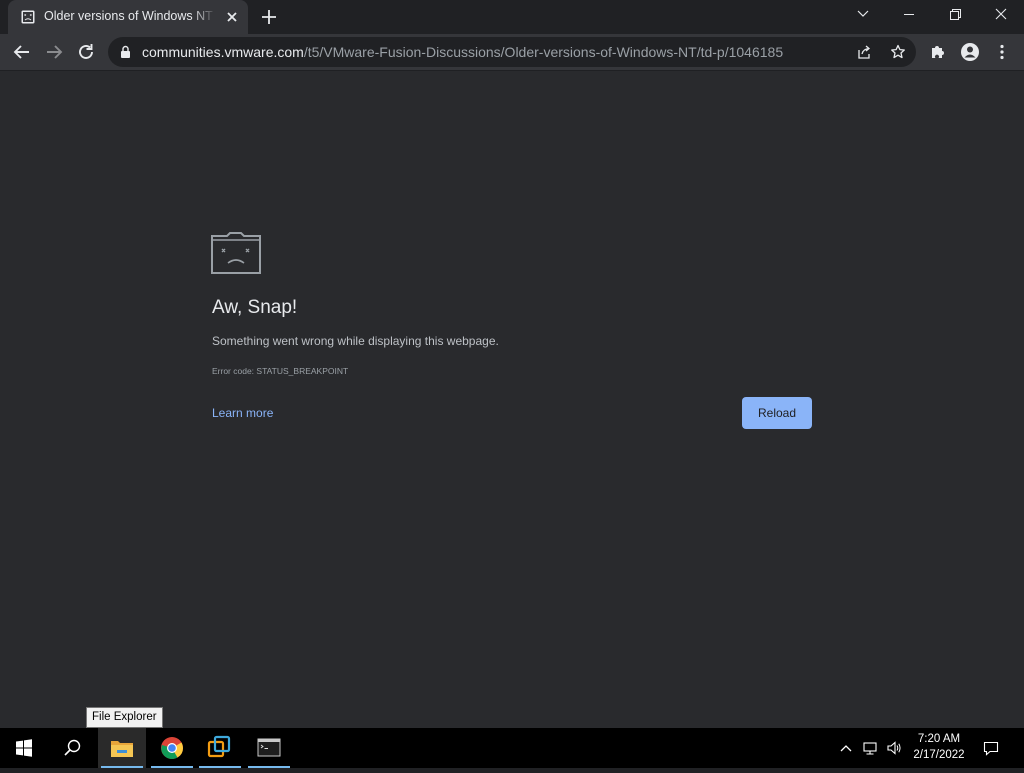  What do you see at coordinates (939, 747) in the screenshot?
I see `taskbar-clock: 7:20 AM 2/17/2022` at bounding box center [939, 747].